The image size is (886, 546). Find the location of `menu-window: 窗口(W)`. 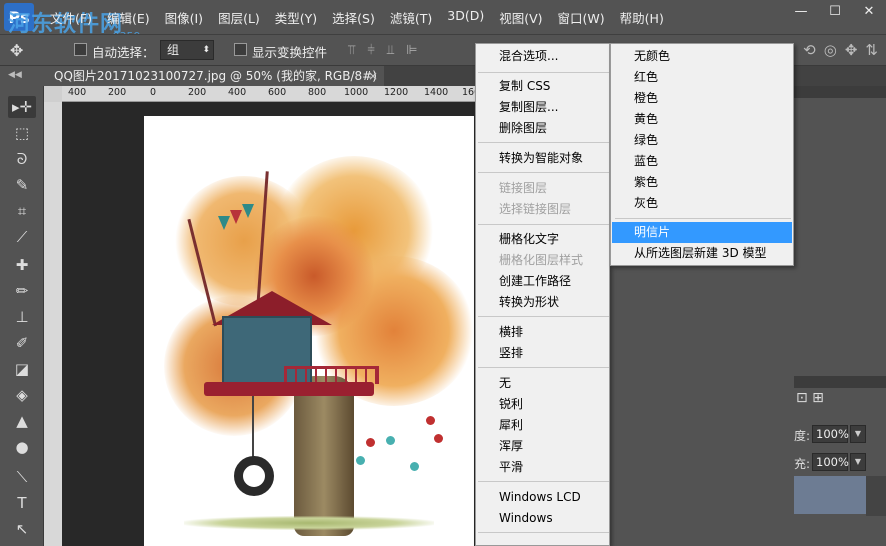

menu-window: 窗口(W) is located at coordinates (581, 17).